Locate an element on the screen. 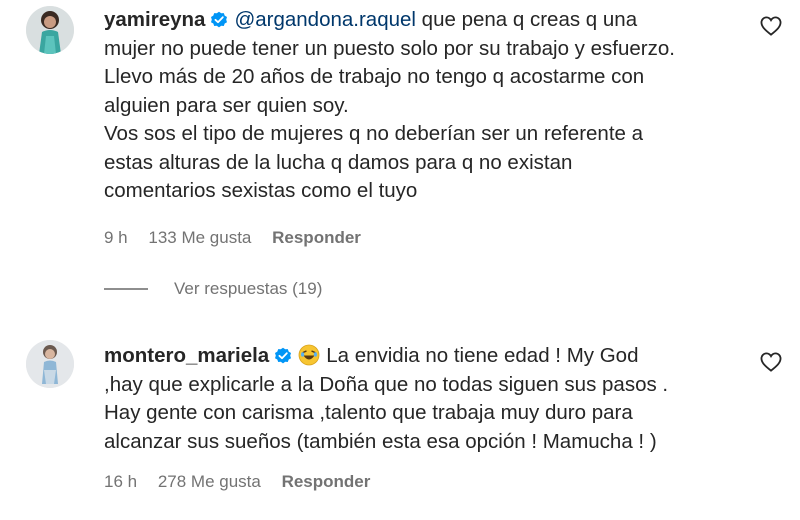  comment-text-line: que pena q creas q una is located at coordinates (529, 19).